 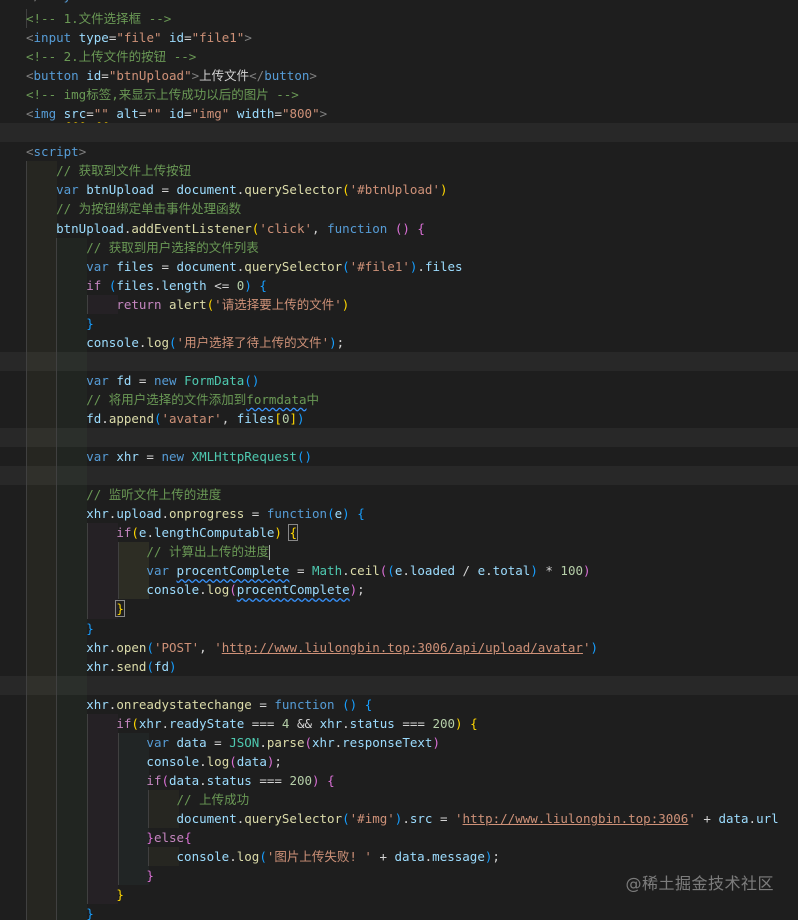 I want to click on comment-text: <!-- 1.文件选择框 -->, so click(x=99, y=18).